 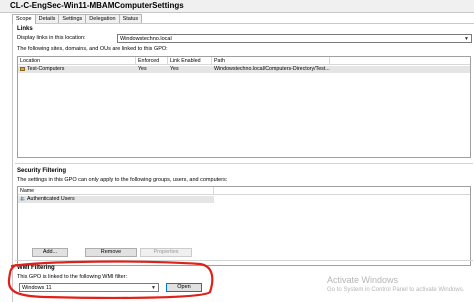 What do you see at coordinates (146, 39) in the screenshot?
I see `location-value: Windowstechno.local` at bounding box center [146, 39].